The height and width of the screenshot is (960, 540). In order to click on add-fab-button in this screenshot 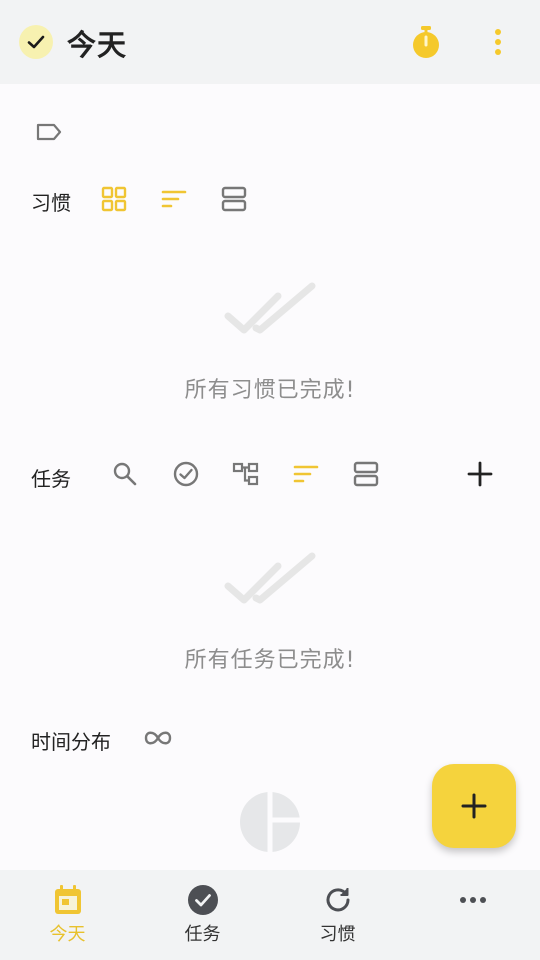, I will do `click(474, 806)`.